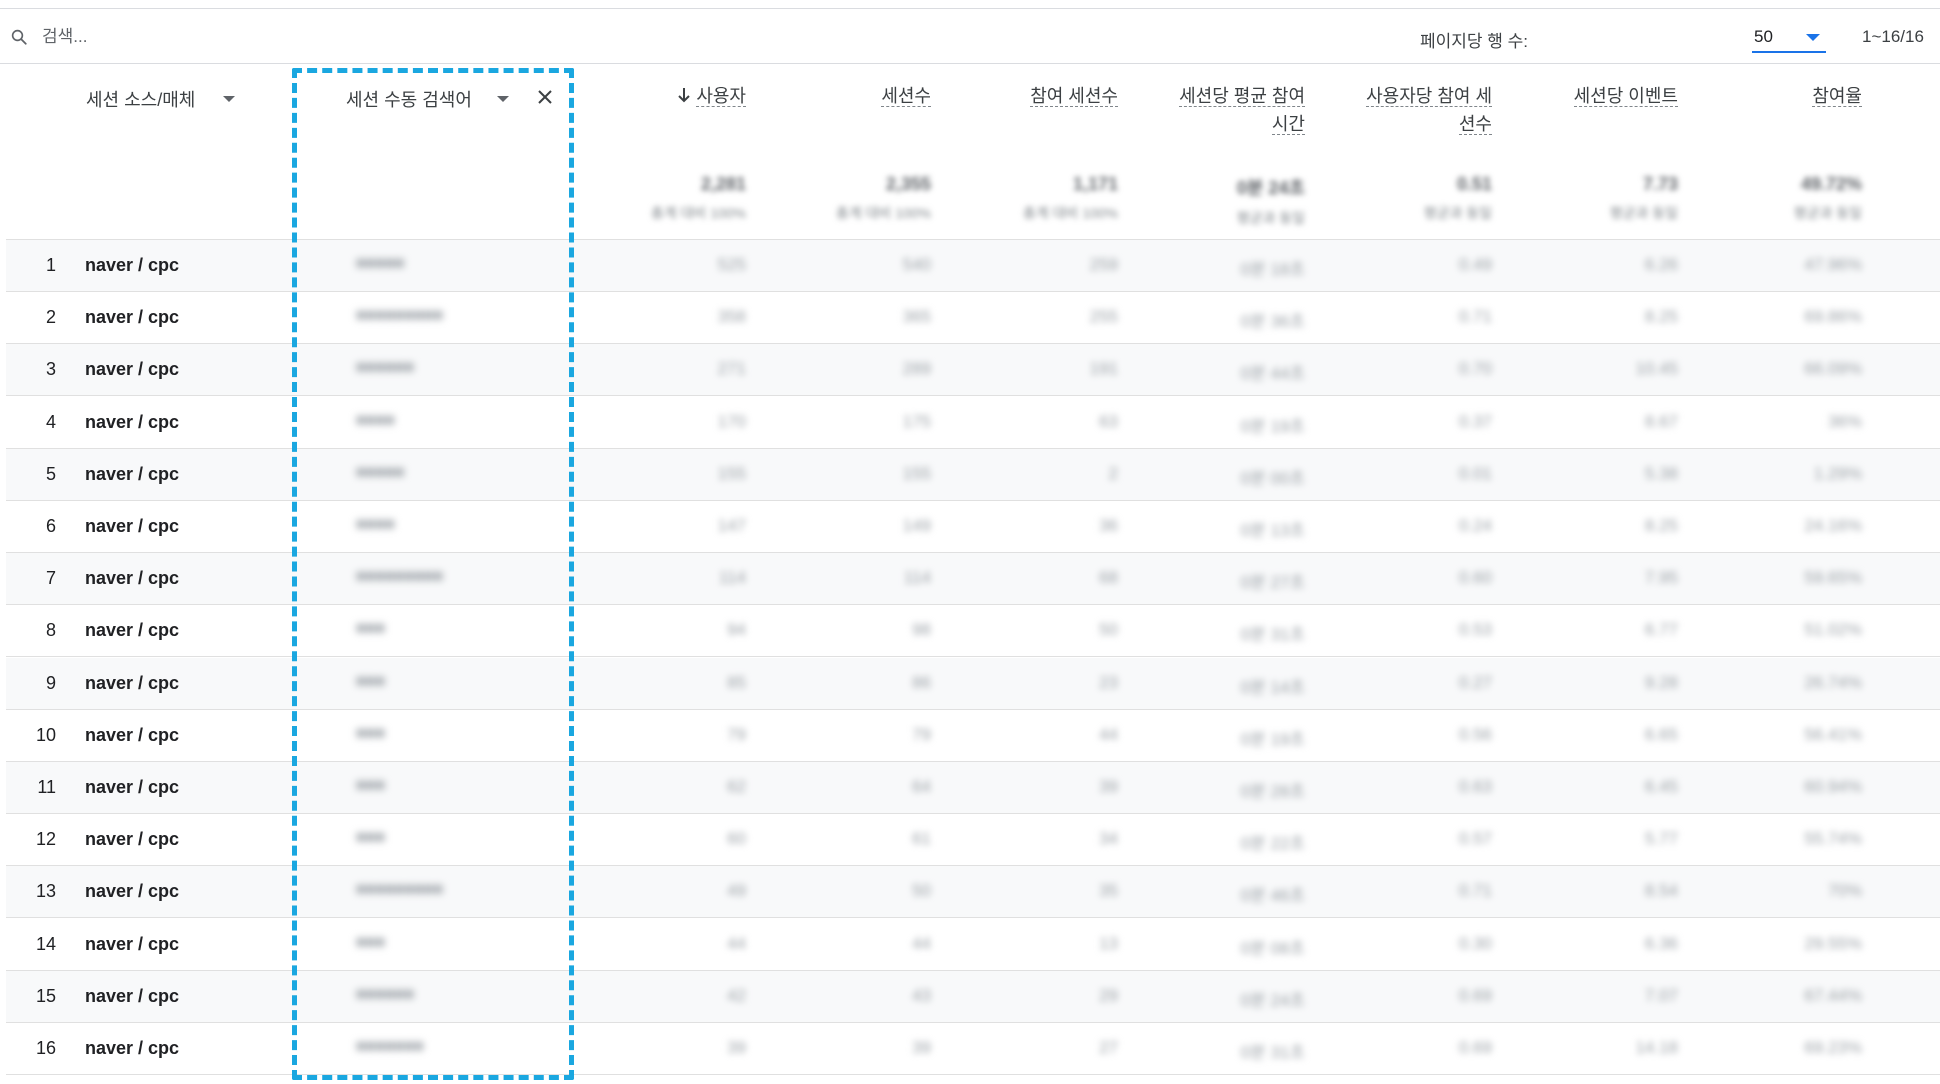 Image resolution: width=1940 pixels, height=1084 pixels. Describe the element at coordinates (1833, 839) in the screenshot. I see `row-engagement-rate: 55.74%` at that location.